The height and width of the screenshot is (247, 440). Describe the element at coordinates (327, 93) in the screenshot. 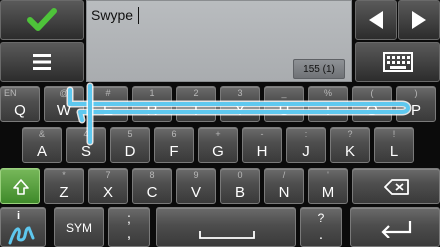

I see `key-secondary-label: %` at that location.